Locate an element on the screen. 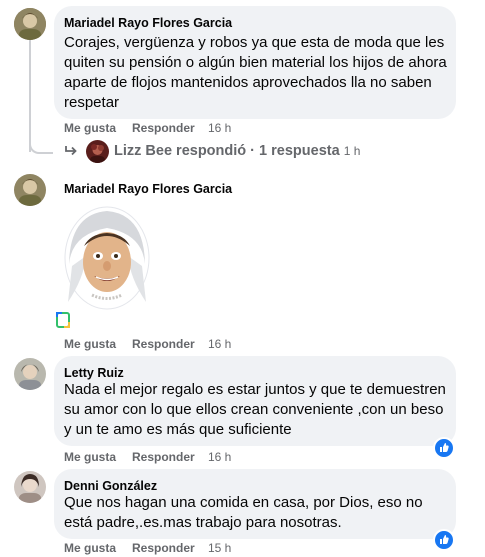 This screenshot has height=557, width=485. comment-actions: Me gusta Responder 15 h is located at coordinates (189, 549).